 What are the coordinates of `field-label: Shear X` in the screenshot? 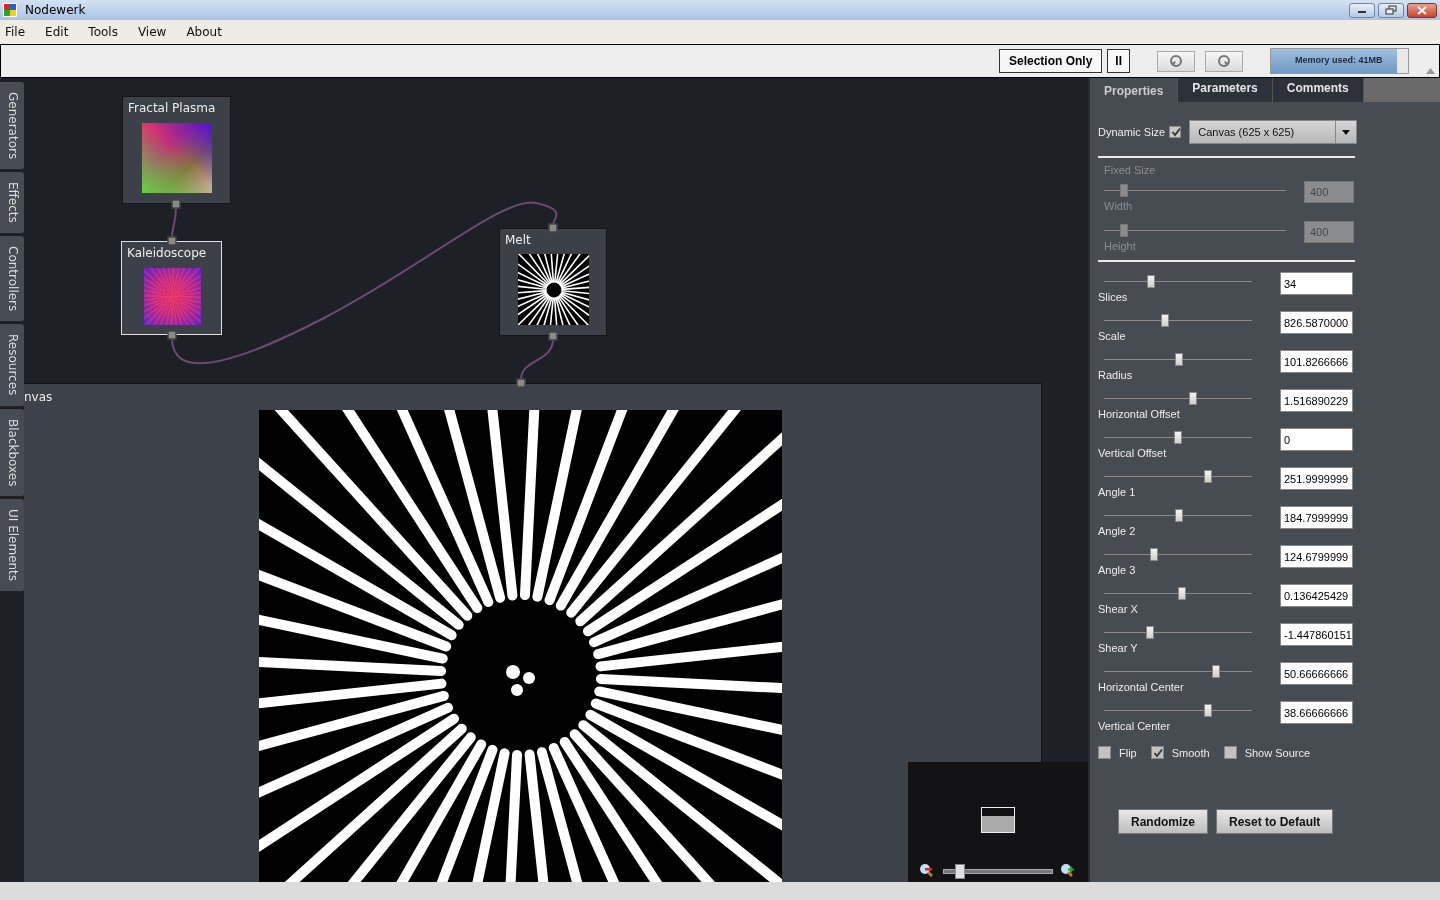 It's located at (1118, 609).